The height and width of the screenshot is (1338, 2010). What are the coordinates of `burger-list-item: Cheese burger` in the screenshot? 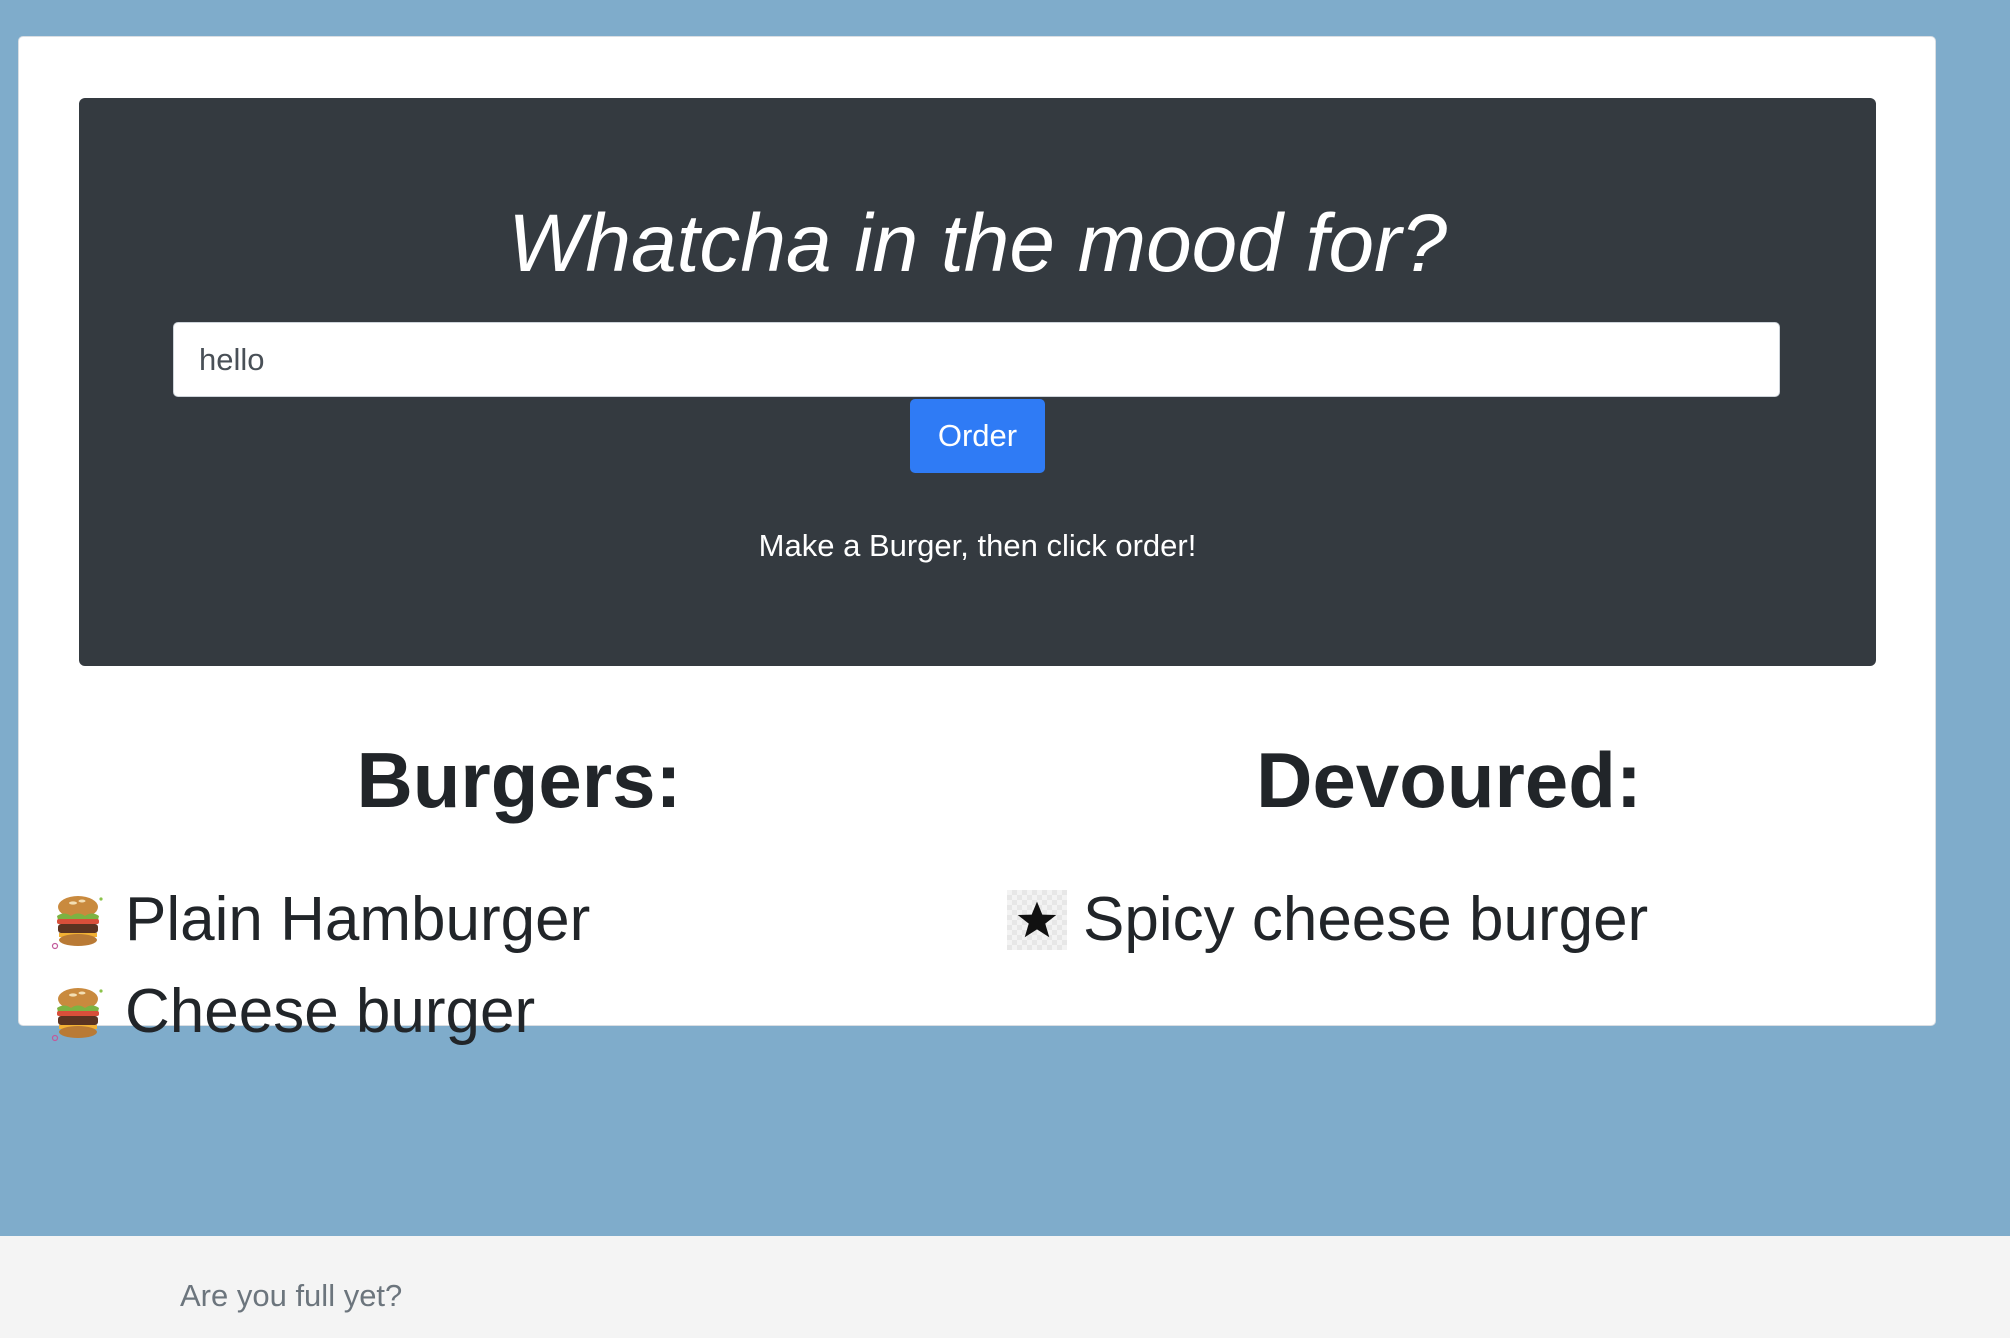 It's located at (292, 1012).